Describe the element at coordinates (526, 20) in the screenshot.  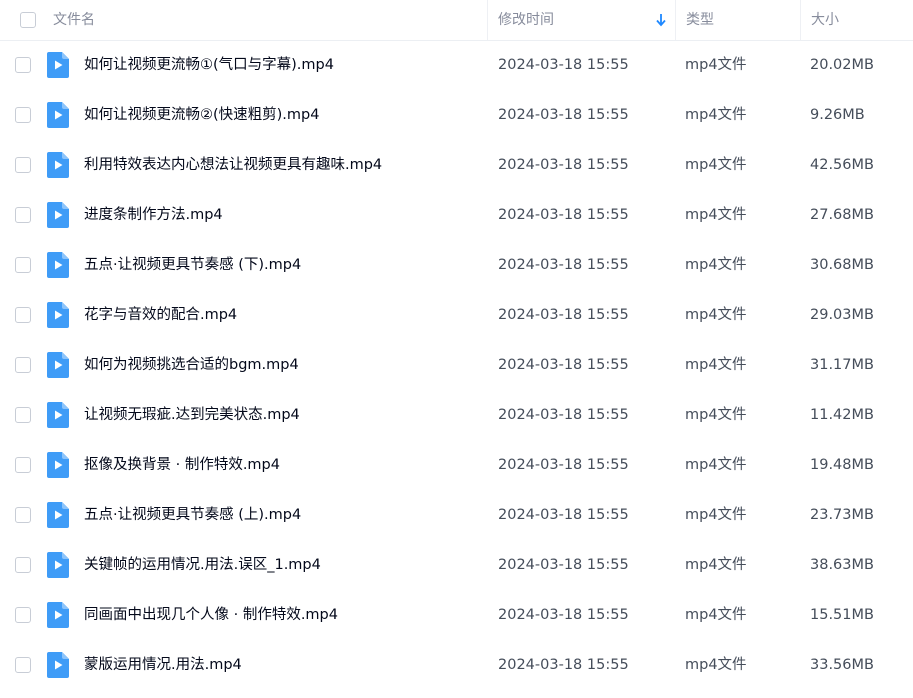
I see `column-header-modified-time: 修改时间` at that location.